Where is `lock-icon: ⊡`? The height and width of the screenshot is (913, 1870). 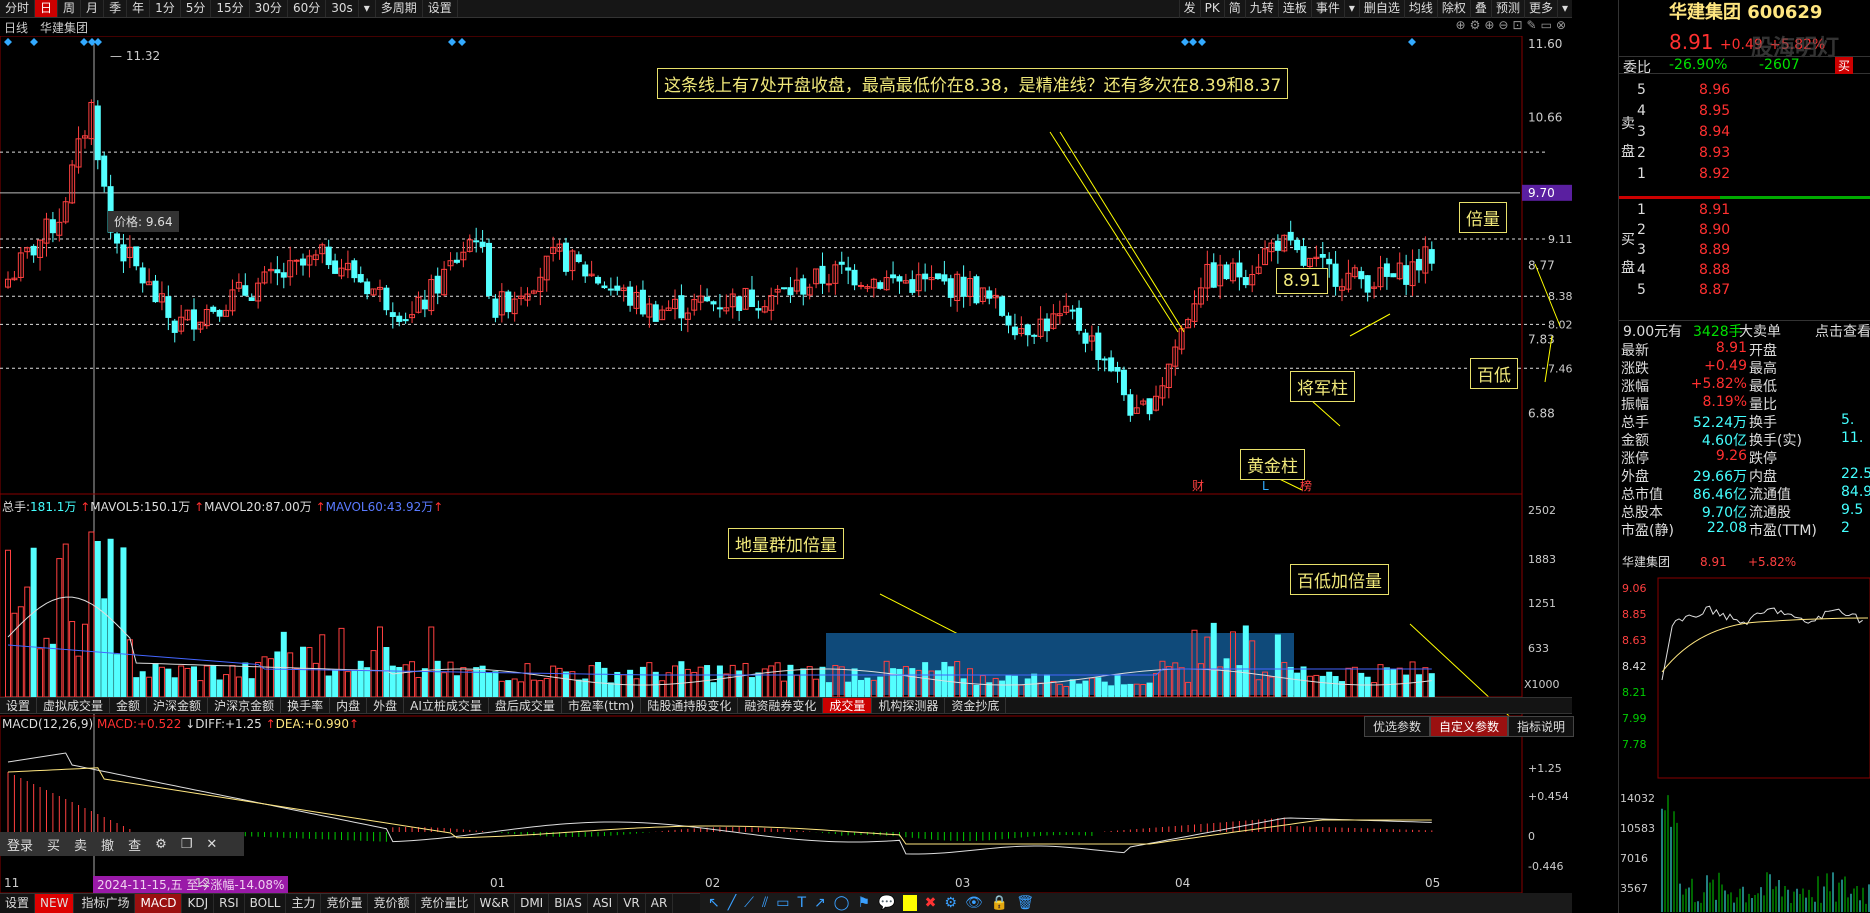
lock-icon: ⊡ is located at coordinates (1517, 27).